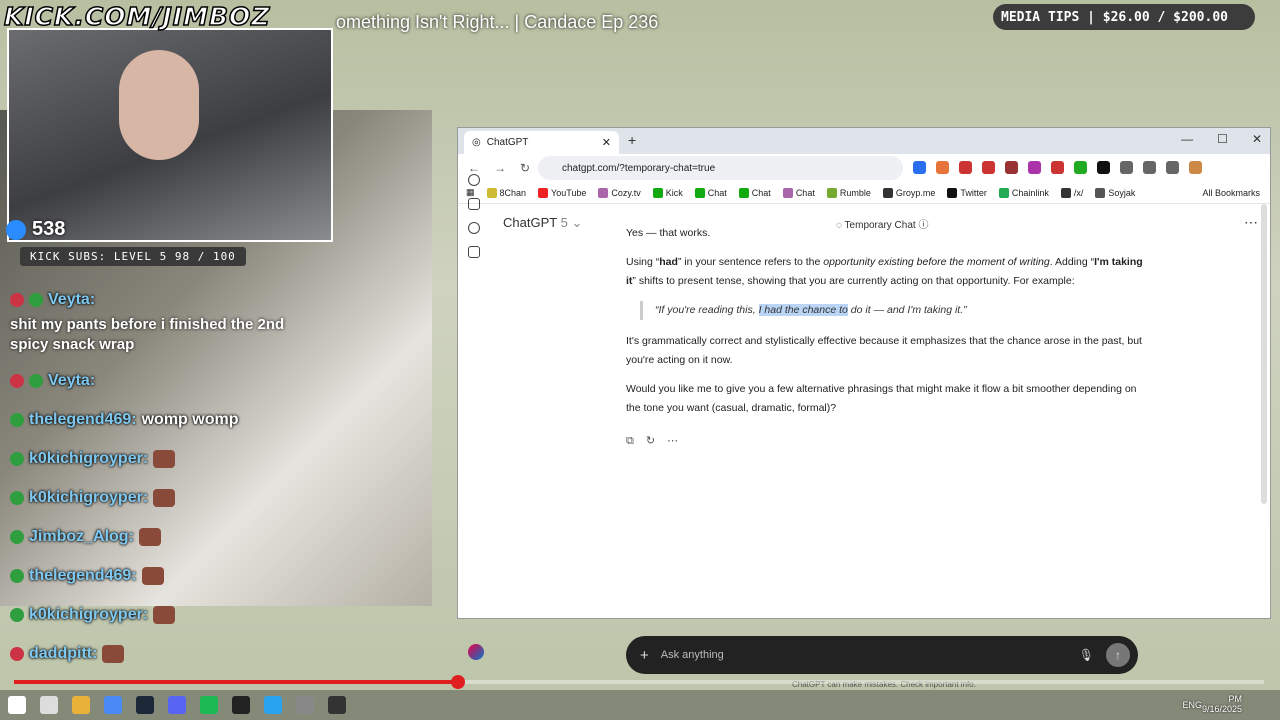 The height and width of the screenshot is (720, 1280). I want to click on steam-icon, so click(145, 705).